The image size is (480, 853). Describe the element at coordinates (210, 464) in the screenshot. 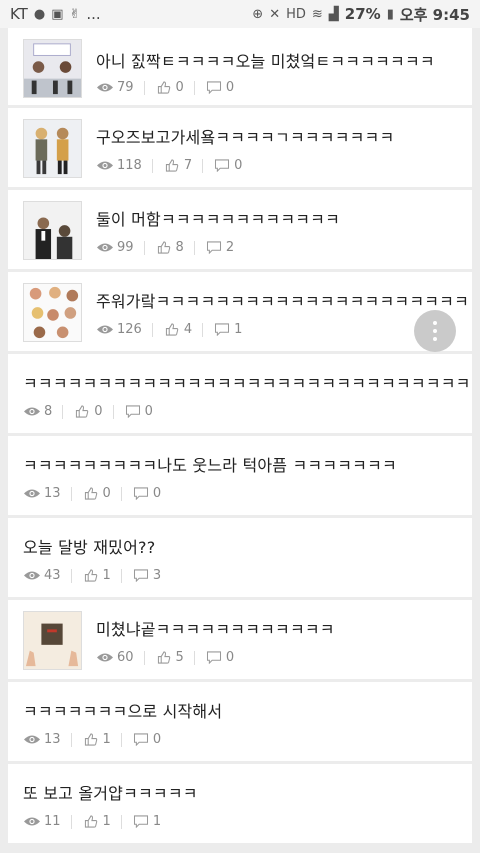

I see `post-title: ㅋㅋㅋㅋㅋㅋㅋㅋㅋ나도 웃느라 턱아픔 ㅋㅋㅋㅋㅋㅋㅋ` at that location.